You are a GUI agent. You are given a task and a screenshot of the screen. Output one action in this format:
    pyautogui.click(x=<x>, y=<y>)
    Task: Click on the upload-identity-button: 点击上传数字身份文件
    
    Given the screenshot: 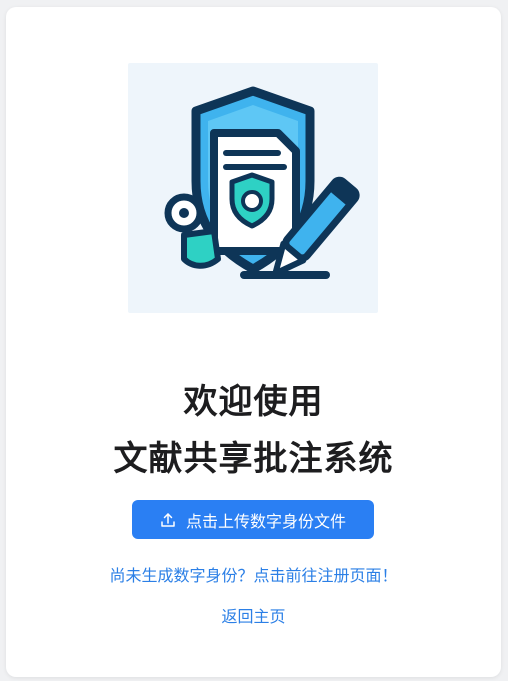 What is the action you would take?
    pyautogui.click(x=253, y=519)
    